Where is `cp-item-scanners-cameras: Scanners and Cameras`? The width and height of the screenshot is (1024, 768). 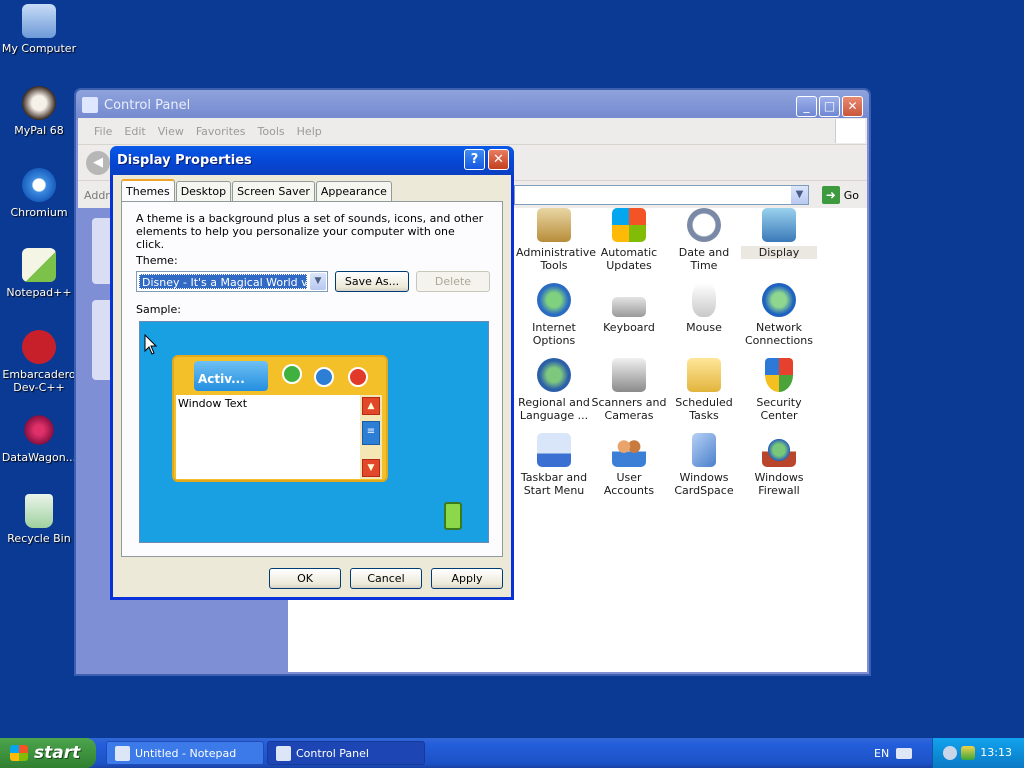
cp-item-scanners-cameras: Scanners and Cameras is located at coordinates (629, 390).